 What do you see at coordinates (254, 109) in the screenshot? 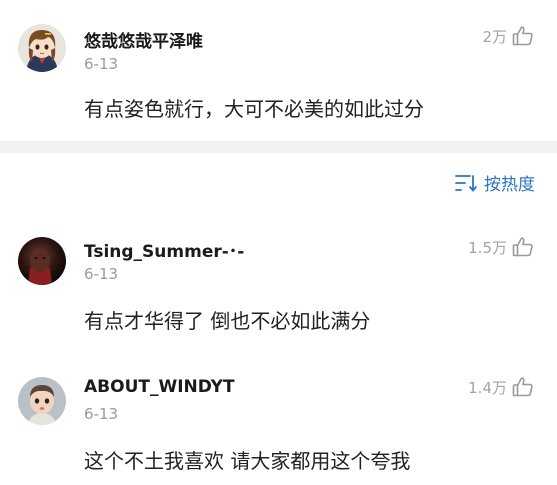
I see `comment-text: 有点姿色就行，大可不必美的如此过分` at bounding box center [254, 109].